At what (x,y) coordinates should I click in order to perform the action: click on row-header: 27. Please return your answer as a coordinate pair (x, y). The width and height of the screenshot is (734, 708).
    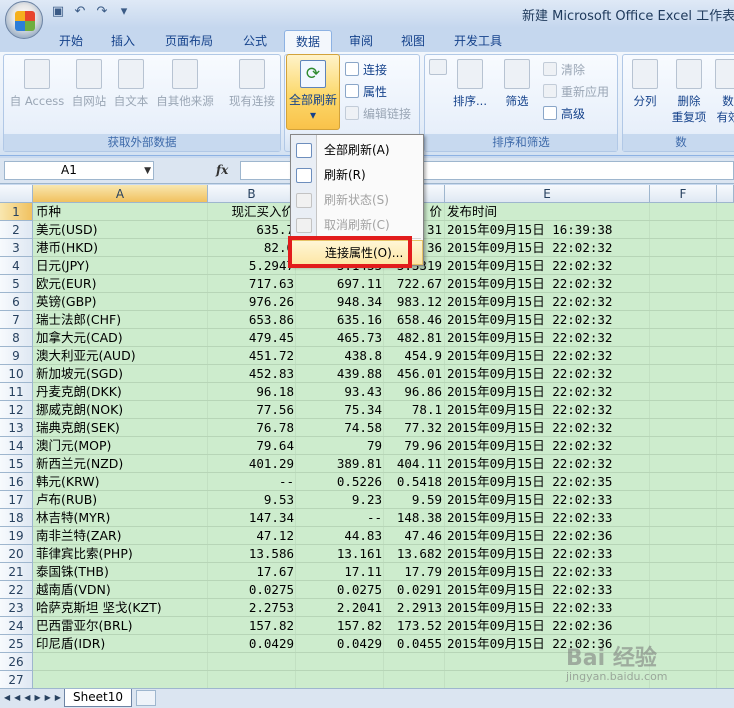
    Looking at the image, I should click on (16, 679).